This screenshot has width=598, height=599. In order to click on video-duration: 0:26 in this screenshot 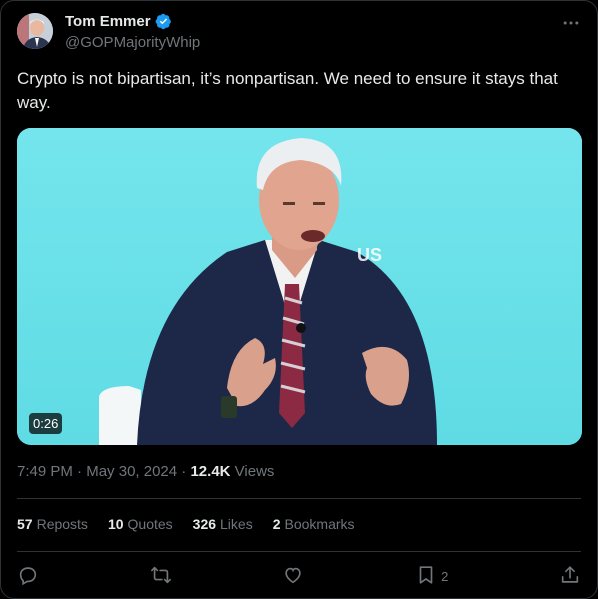, I will do `click(46, 423)`.